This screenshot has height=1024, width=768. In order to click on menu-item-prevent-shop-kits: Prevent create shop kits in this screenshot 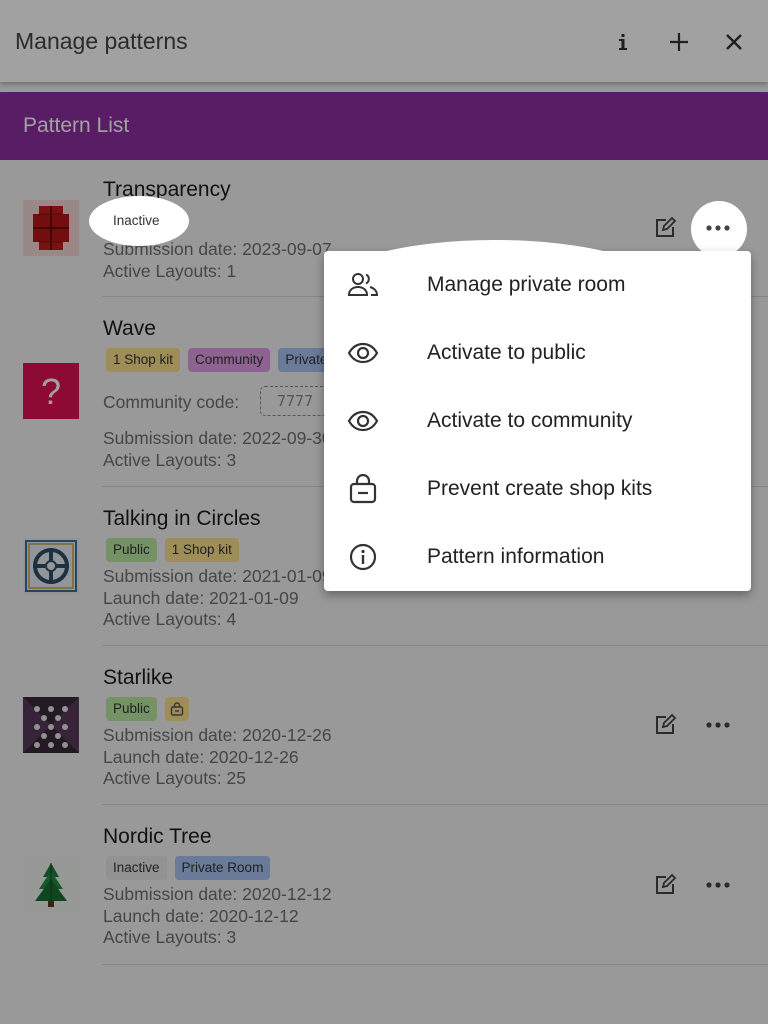, I will do `click(537, 489)`.